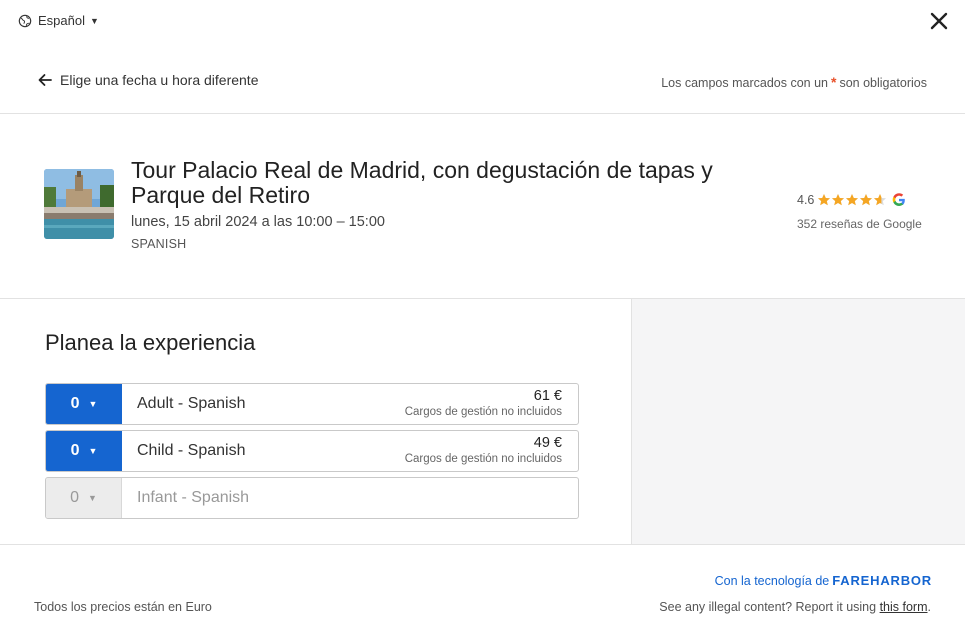 Image resolution: width=965 pixels, height=632 pixels. What do you see at coordinates (61, 20) in the screenshot?
I see `language-label: Español` at bounding box center [61, 20].